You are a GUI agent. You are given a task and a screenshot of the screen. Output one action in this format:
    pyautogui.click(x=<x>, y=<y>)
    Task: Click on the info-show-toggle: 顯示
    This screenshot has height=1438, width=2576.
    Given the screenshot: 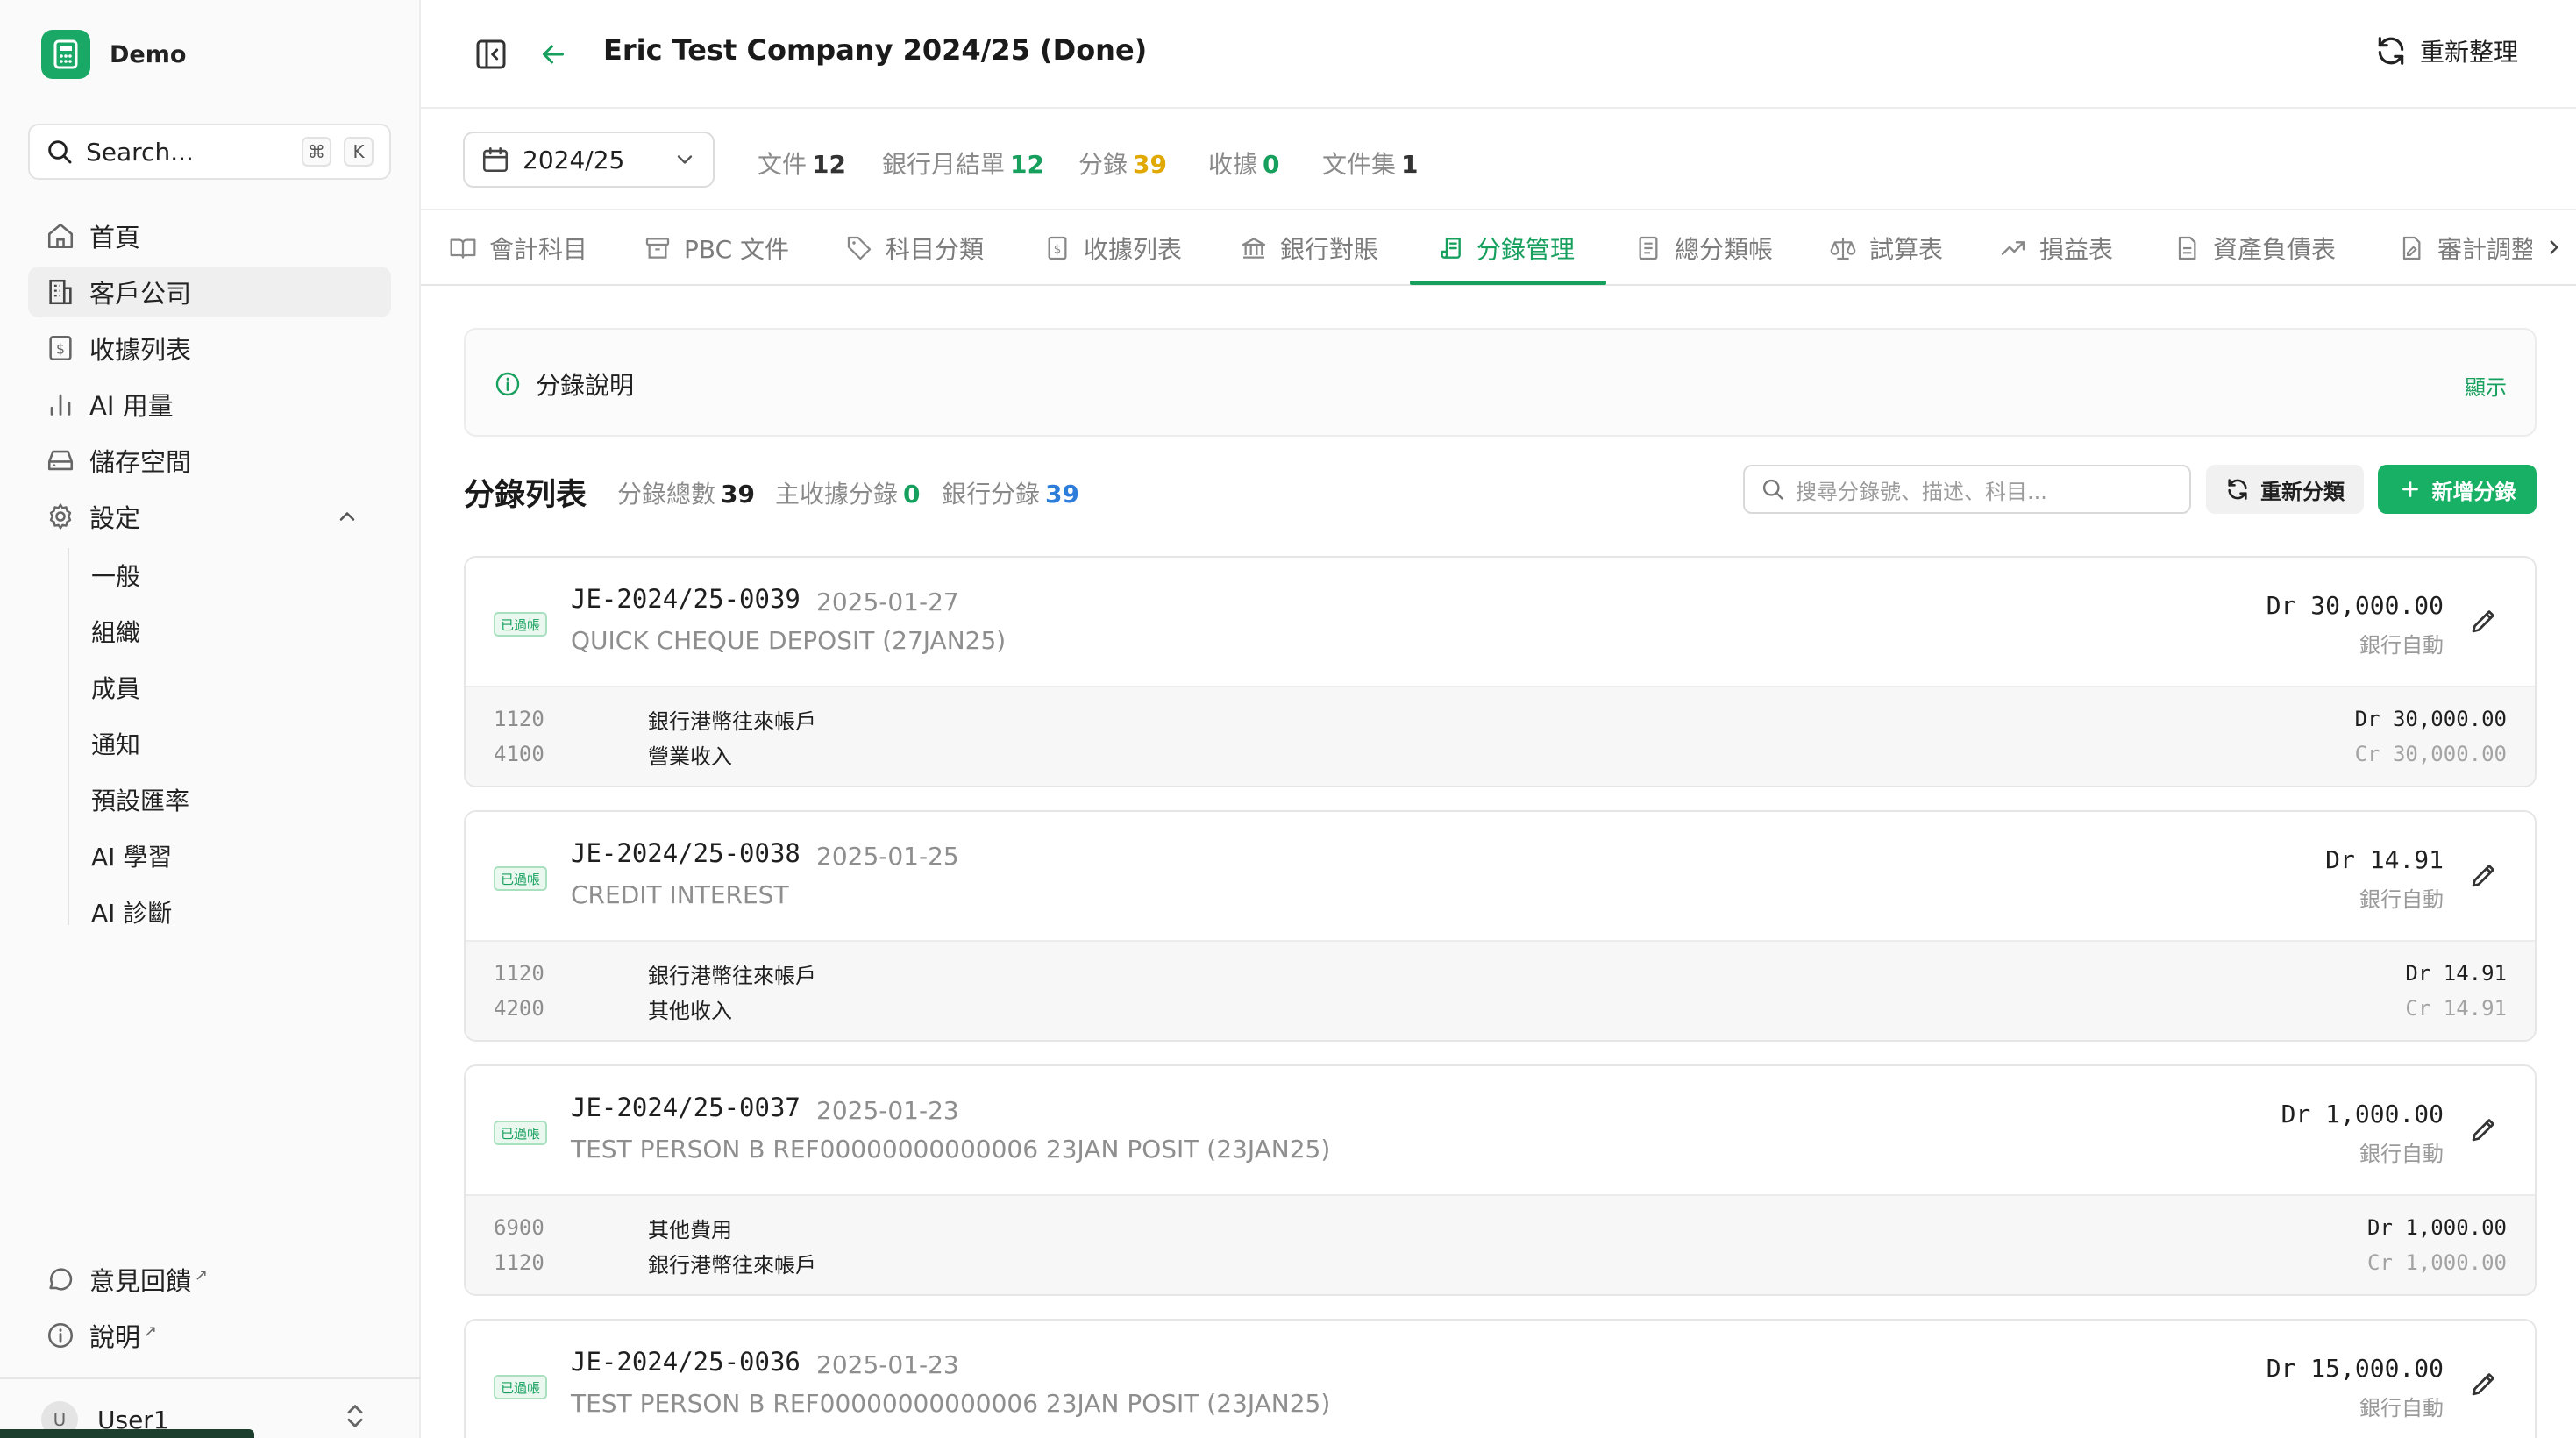 What is the action you would take?
    pyautogui.click(x=2486, y=385)
    